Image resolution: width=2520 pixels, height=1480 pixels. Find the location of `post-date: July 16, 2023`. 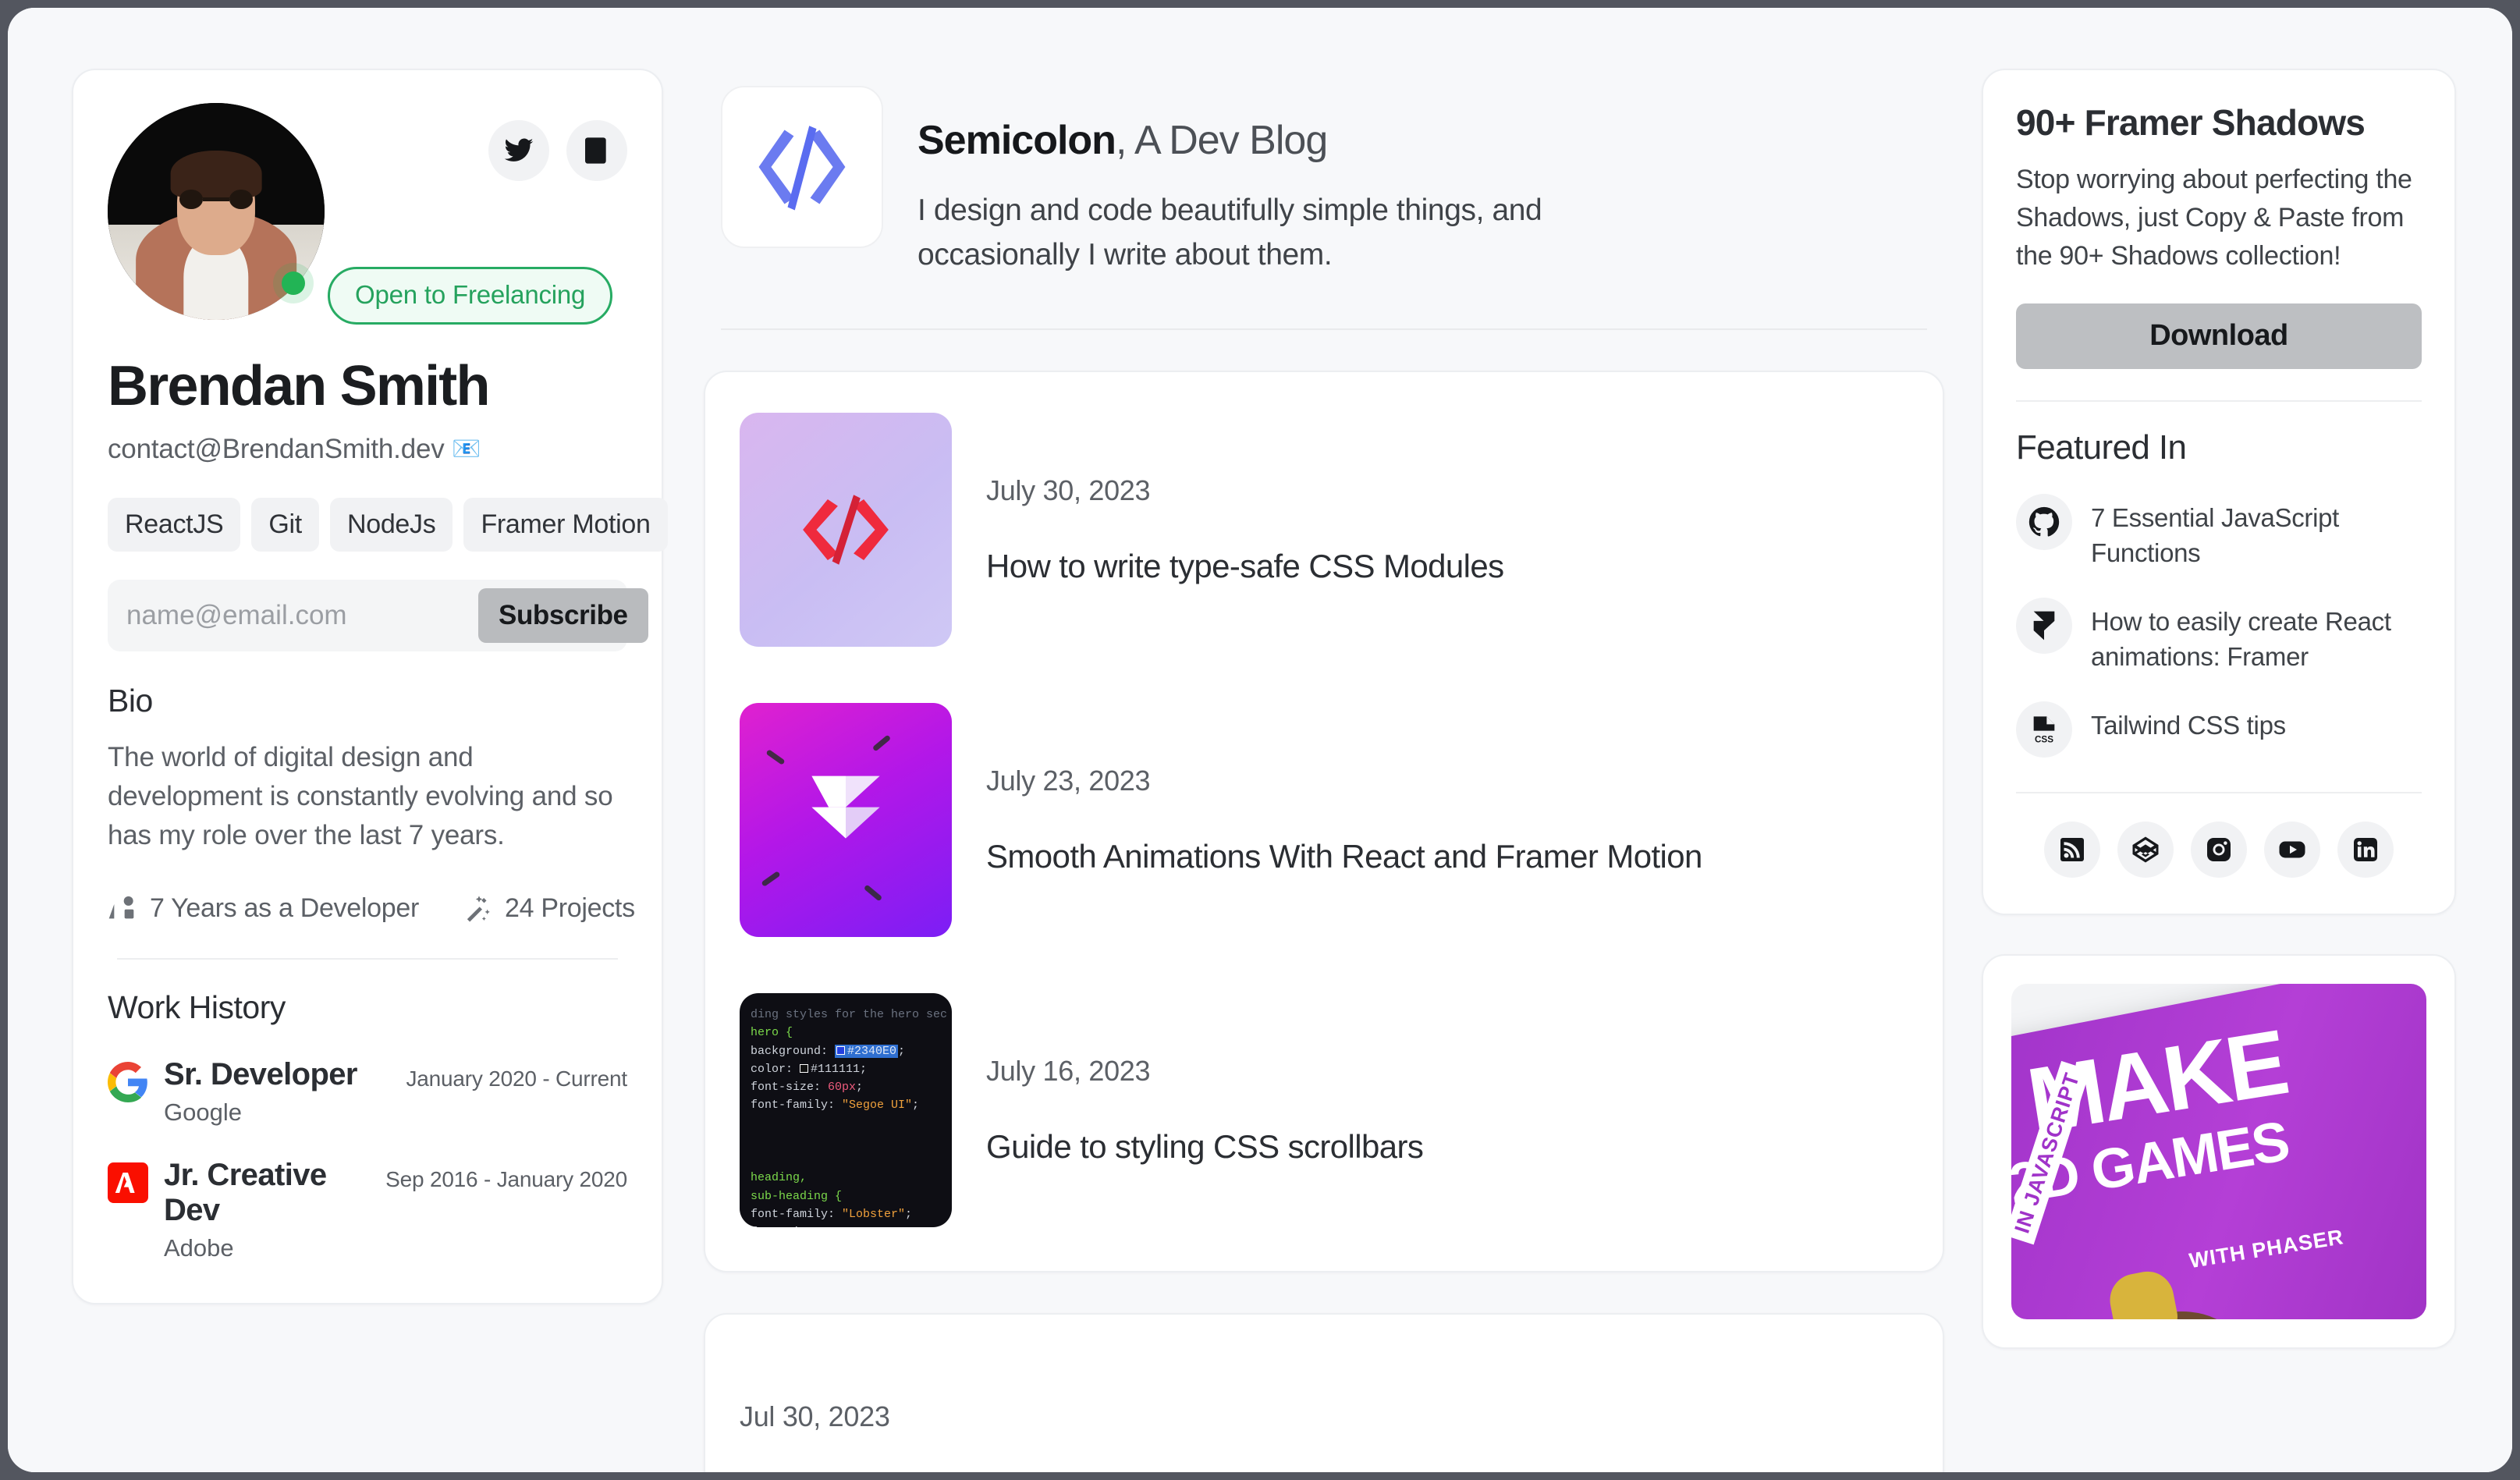

post-date: July 16, 2023 is located at coordinates (1068, 1071).